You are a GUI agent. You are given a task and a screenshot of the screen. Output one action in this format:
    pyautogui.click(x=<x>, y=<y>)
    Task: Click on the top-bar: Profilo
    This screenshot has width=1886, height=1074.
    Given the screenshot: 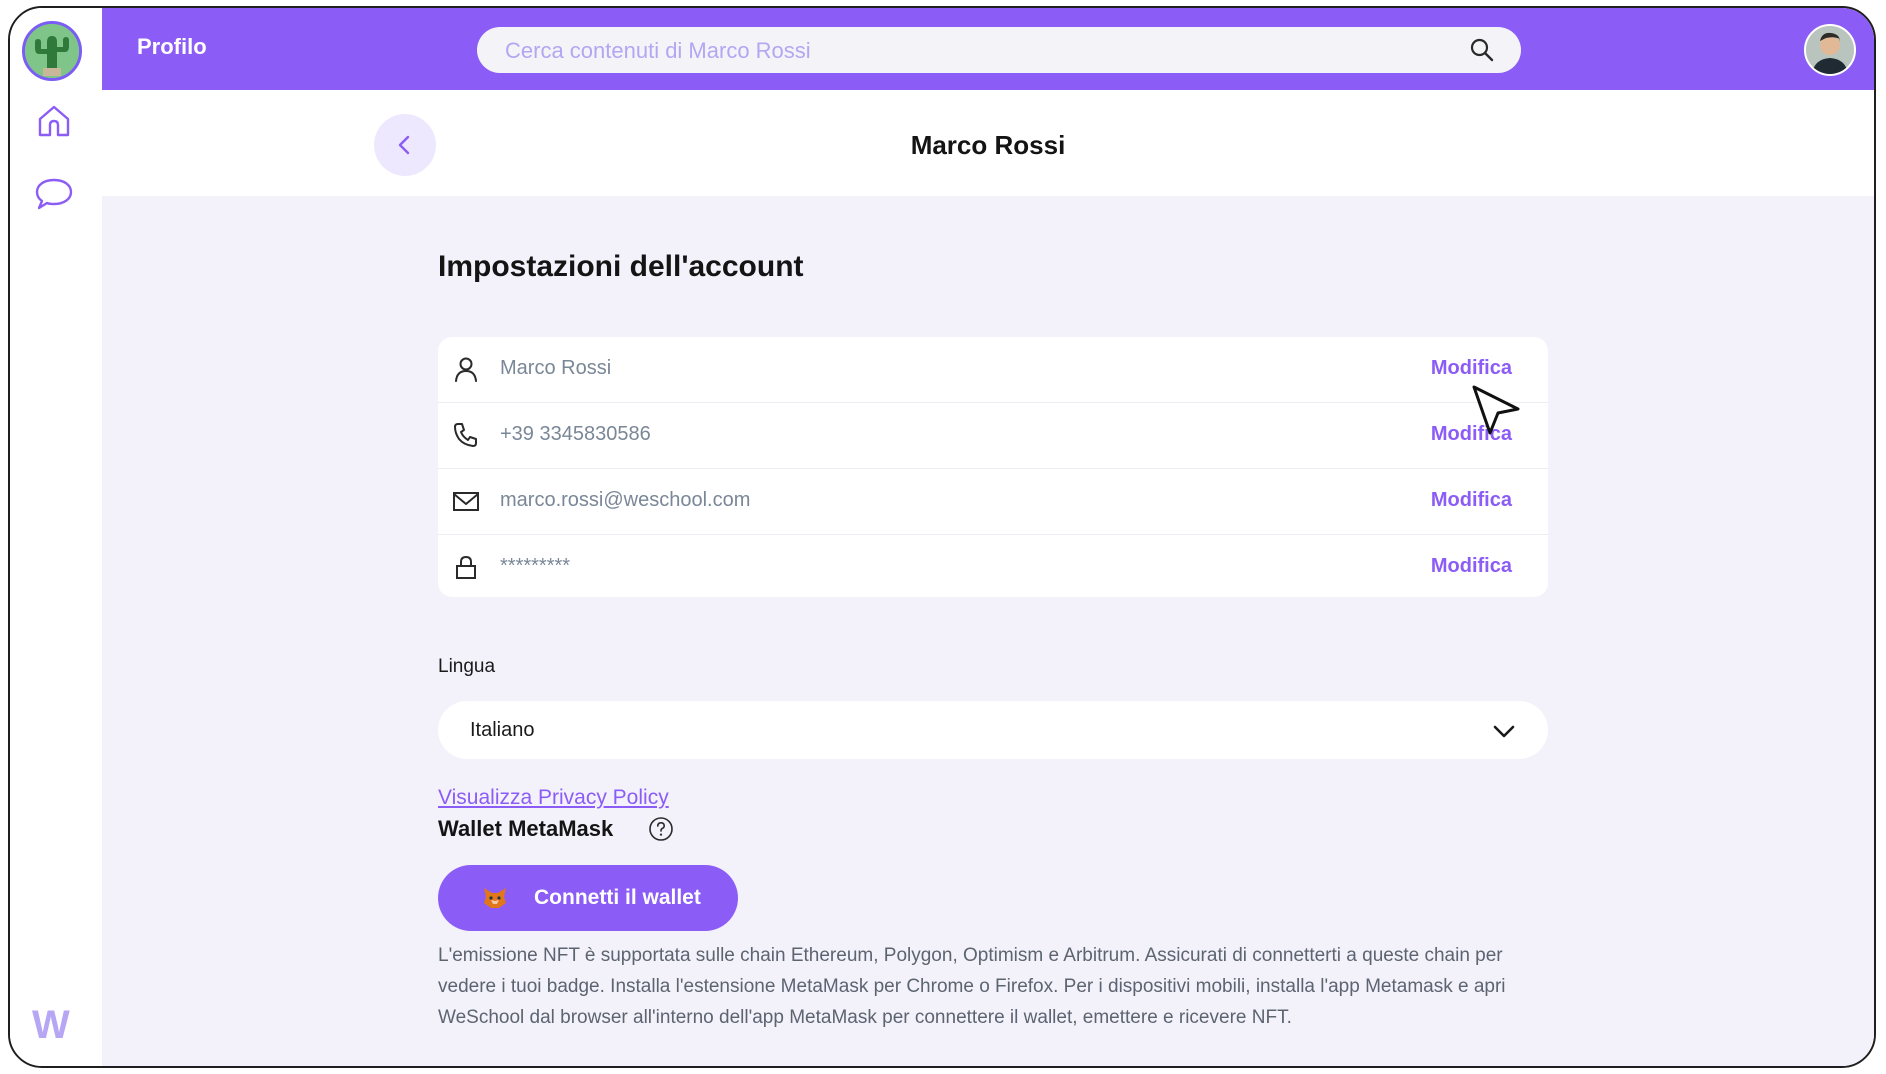 What is the action you would take?
    pyautogui.click(x=988, y=49)
    